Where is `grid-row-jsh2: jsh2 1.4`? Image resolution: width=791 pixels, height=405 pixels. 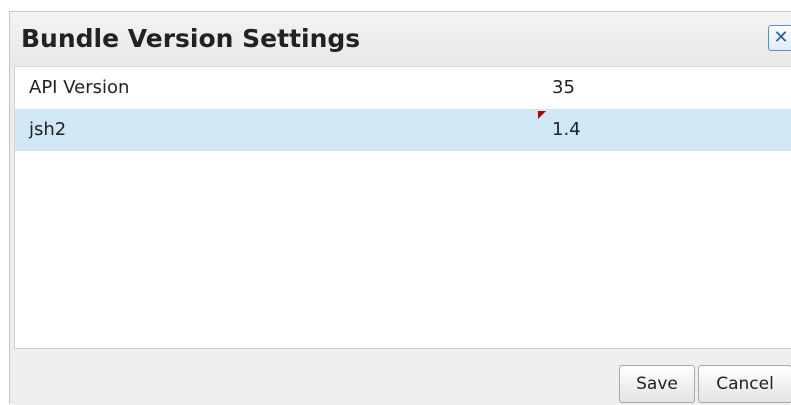
grid-row-jsh2: jsh2 1.4 is located at coordinates (403, 130).